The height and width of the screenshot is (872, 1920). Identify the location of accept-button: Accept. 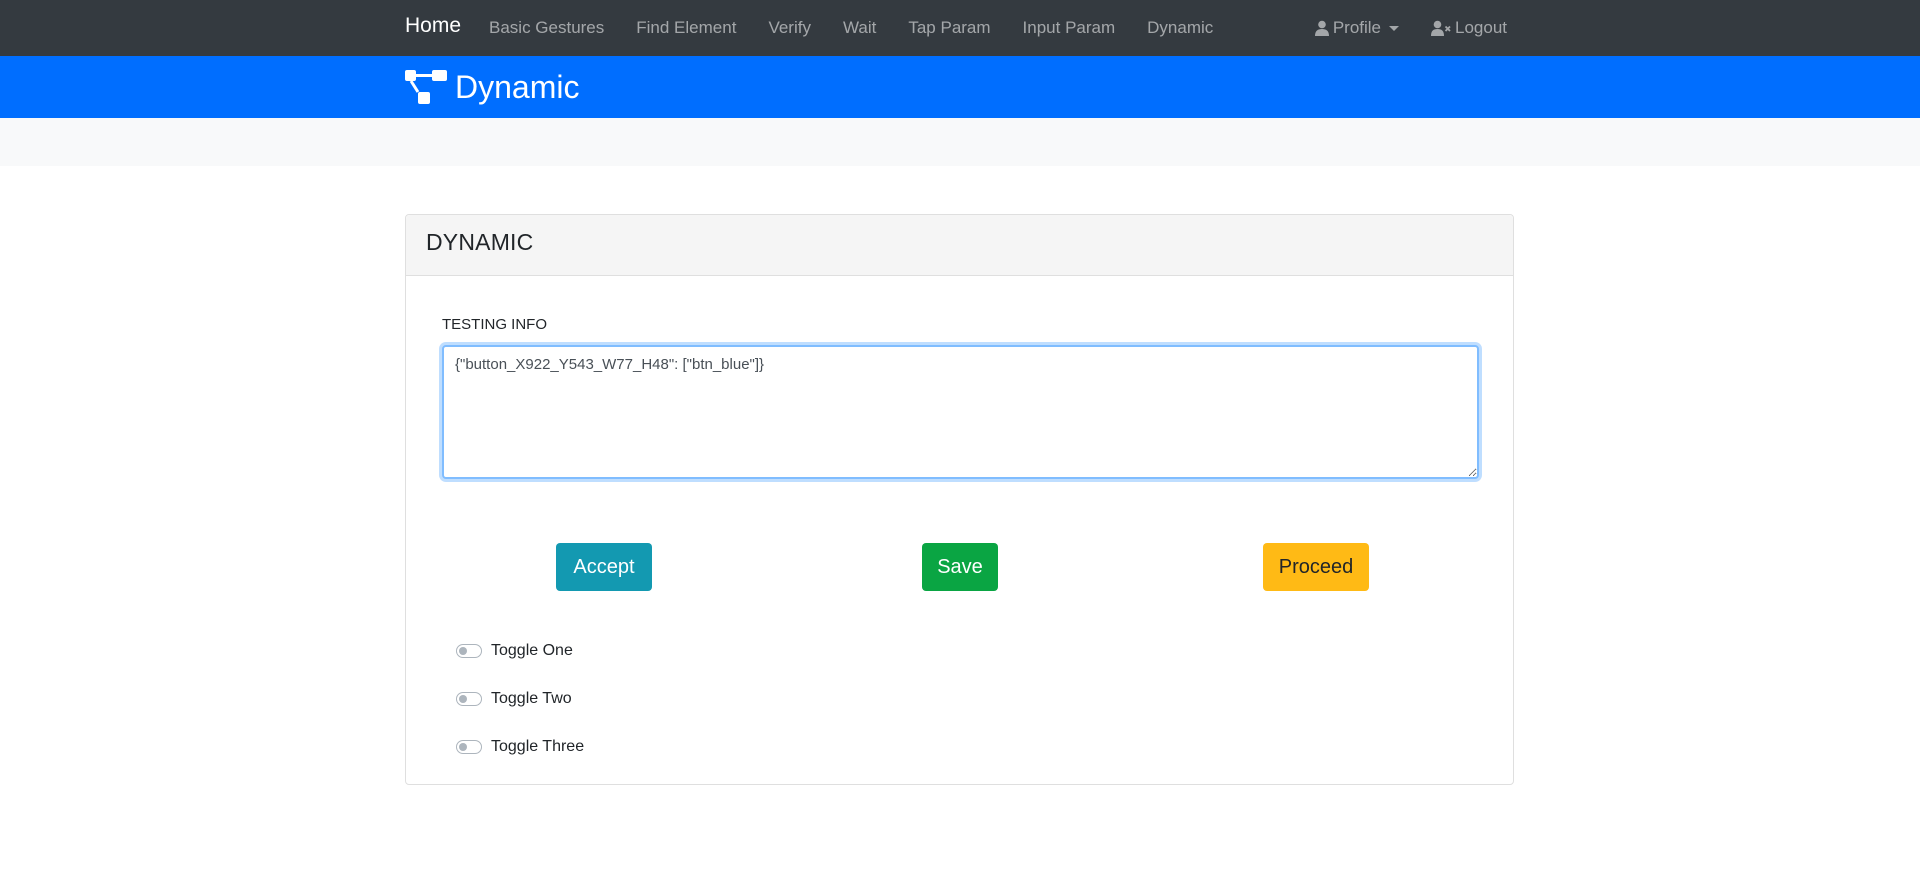
(604, 567).